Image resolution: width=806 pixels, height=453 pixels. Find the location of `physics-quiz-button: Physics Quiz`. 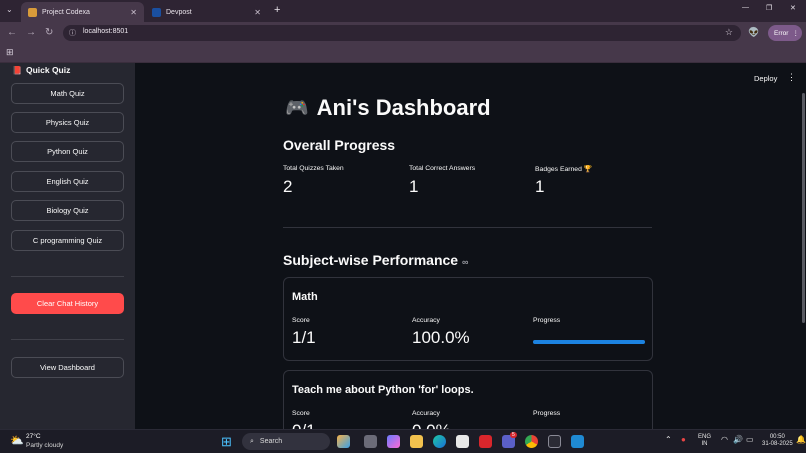

physics-quiz-button: Physics Quiz is located at coordinates (67, 122).